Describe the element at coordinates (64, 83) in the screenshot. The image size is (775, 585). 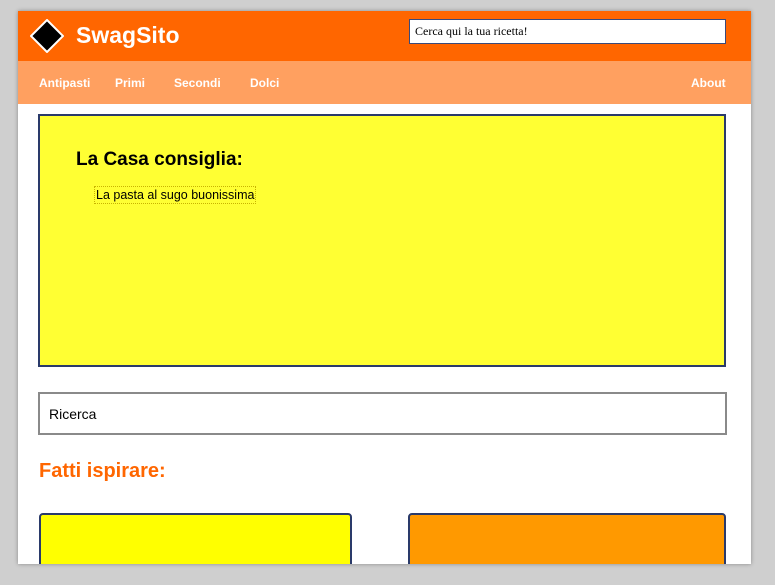
I see `nav-item-antipasti: Antipasti` at that location.